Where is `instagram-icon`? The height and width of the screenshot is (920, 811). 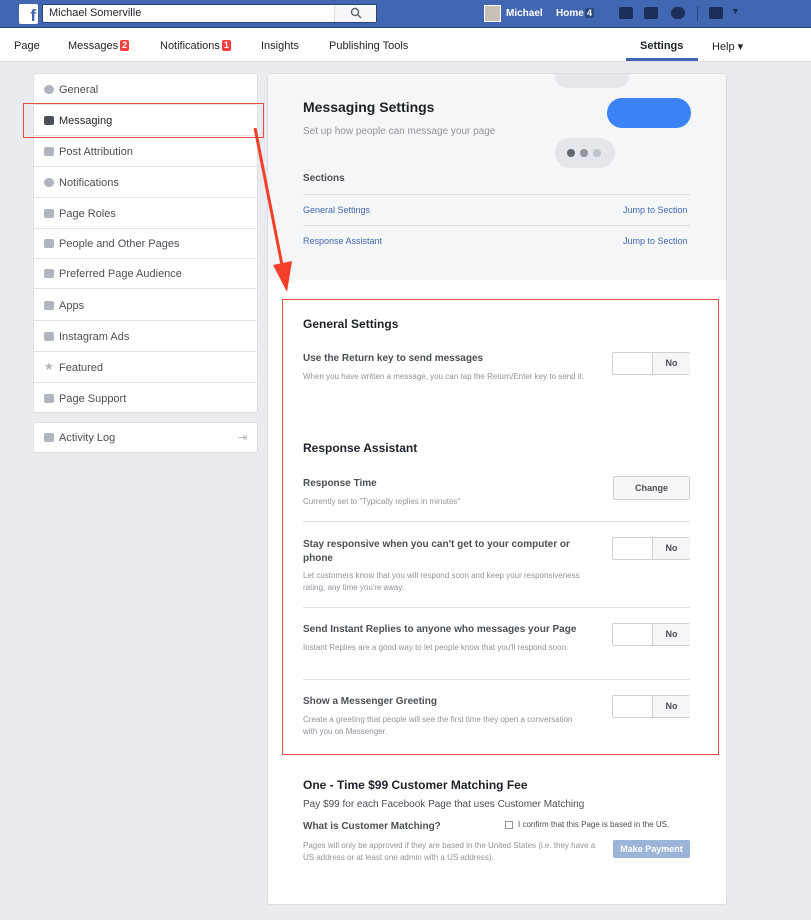
instagram-icon is located at coordinates (49, 336).